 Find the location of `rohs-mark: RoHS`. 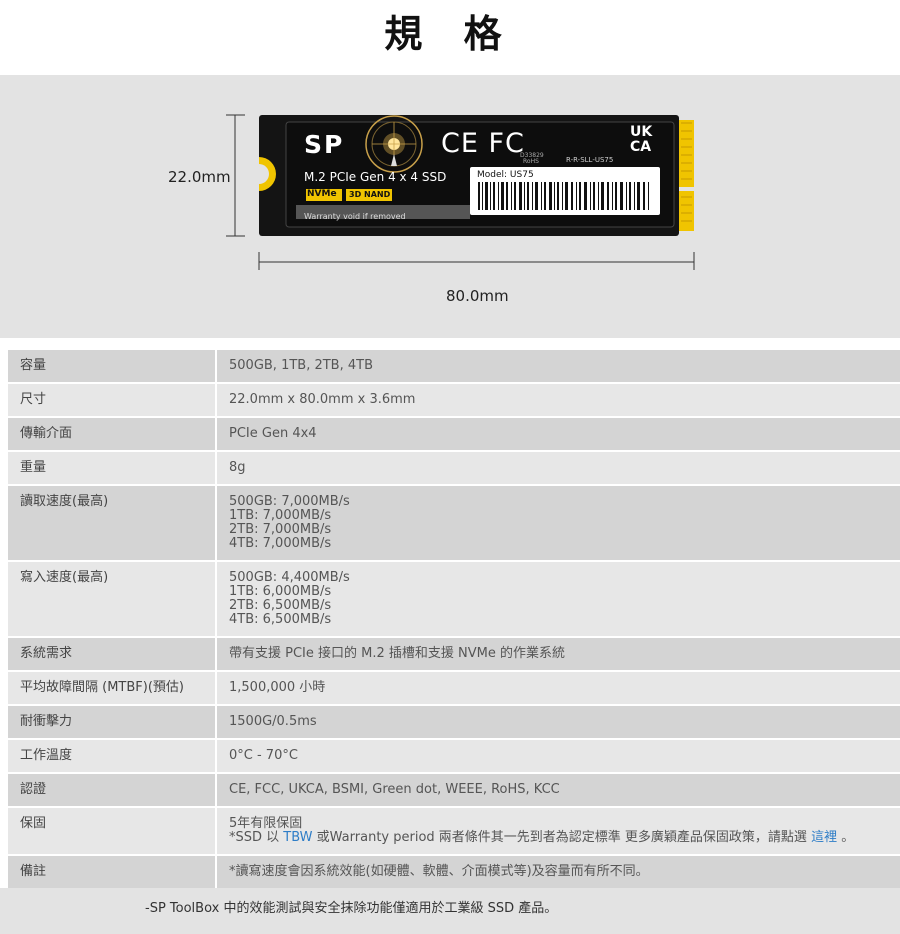

rohs-mark: RoHS is located at coordinates (531, 161).